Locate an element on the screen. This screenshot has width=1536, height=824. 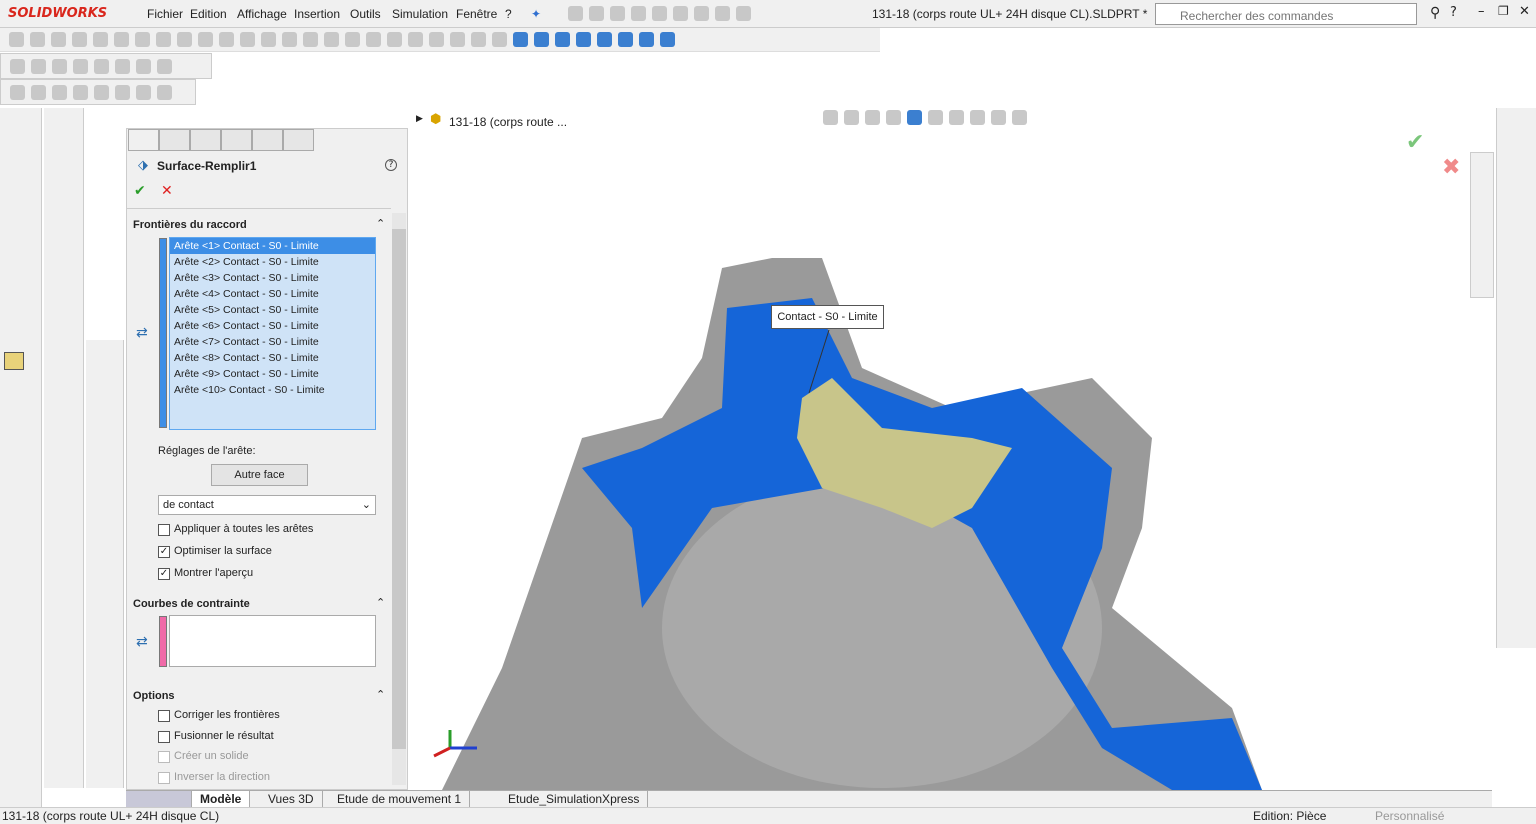
zoom-fit-icon is located at coordinates (830, 117).